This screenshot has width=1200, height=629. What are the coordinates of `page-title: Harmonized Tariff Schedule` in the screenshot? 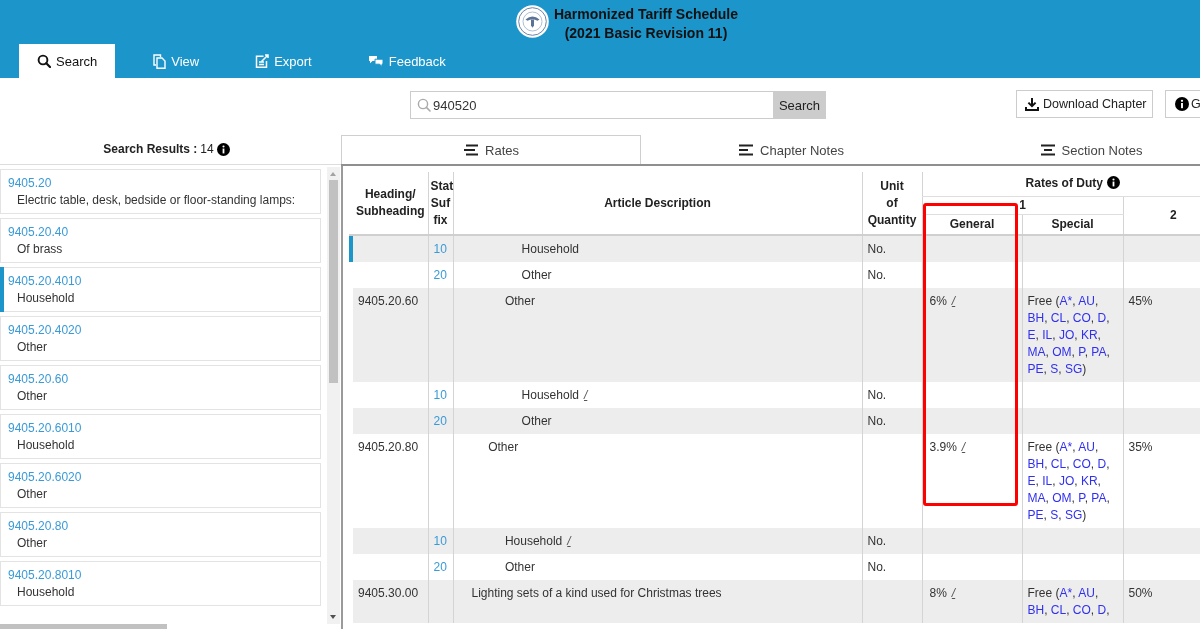 It's located at (646, 14).